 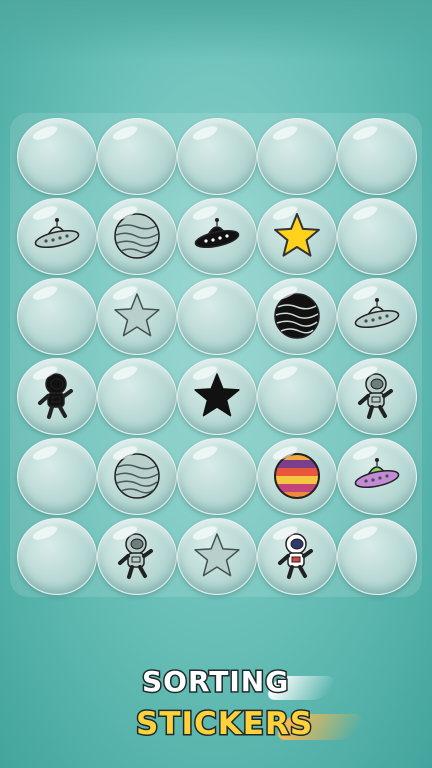 I want to click on background-top, so click(x=216, y=30).